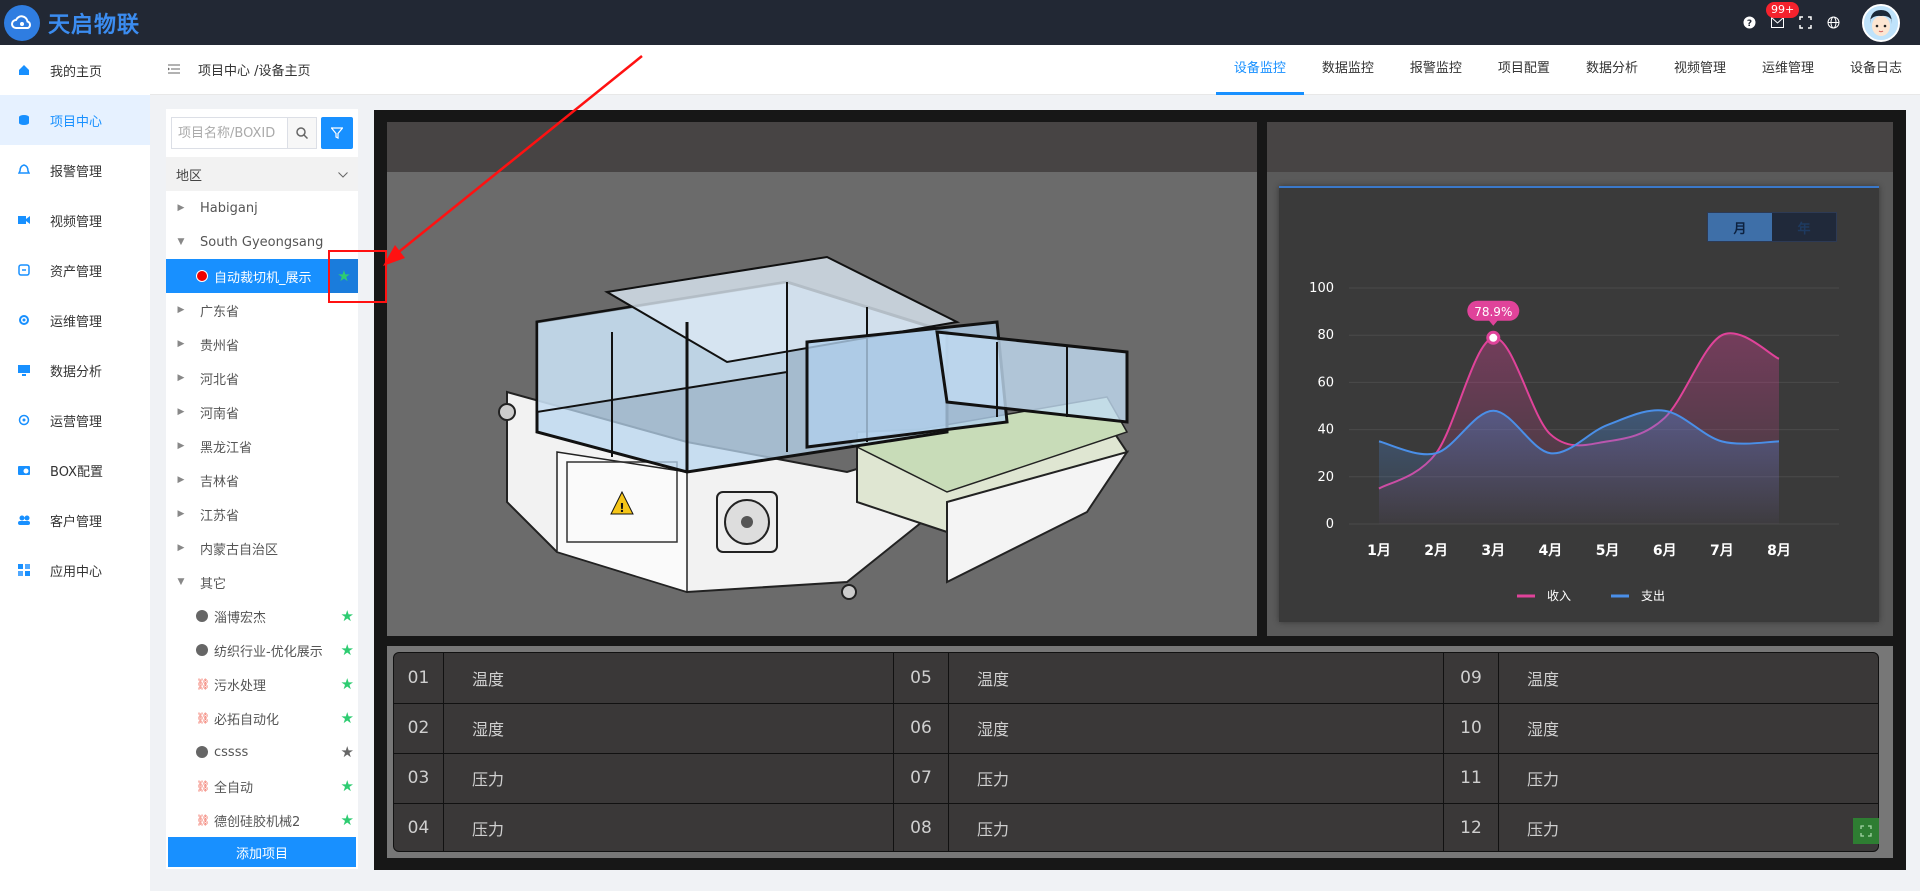  What do you see at coordinates (1493, 337) in the screenshot?
I see `highlight-point` at bounding box center [1493, 337].